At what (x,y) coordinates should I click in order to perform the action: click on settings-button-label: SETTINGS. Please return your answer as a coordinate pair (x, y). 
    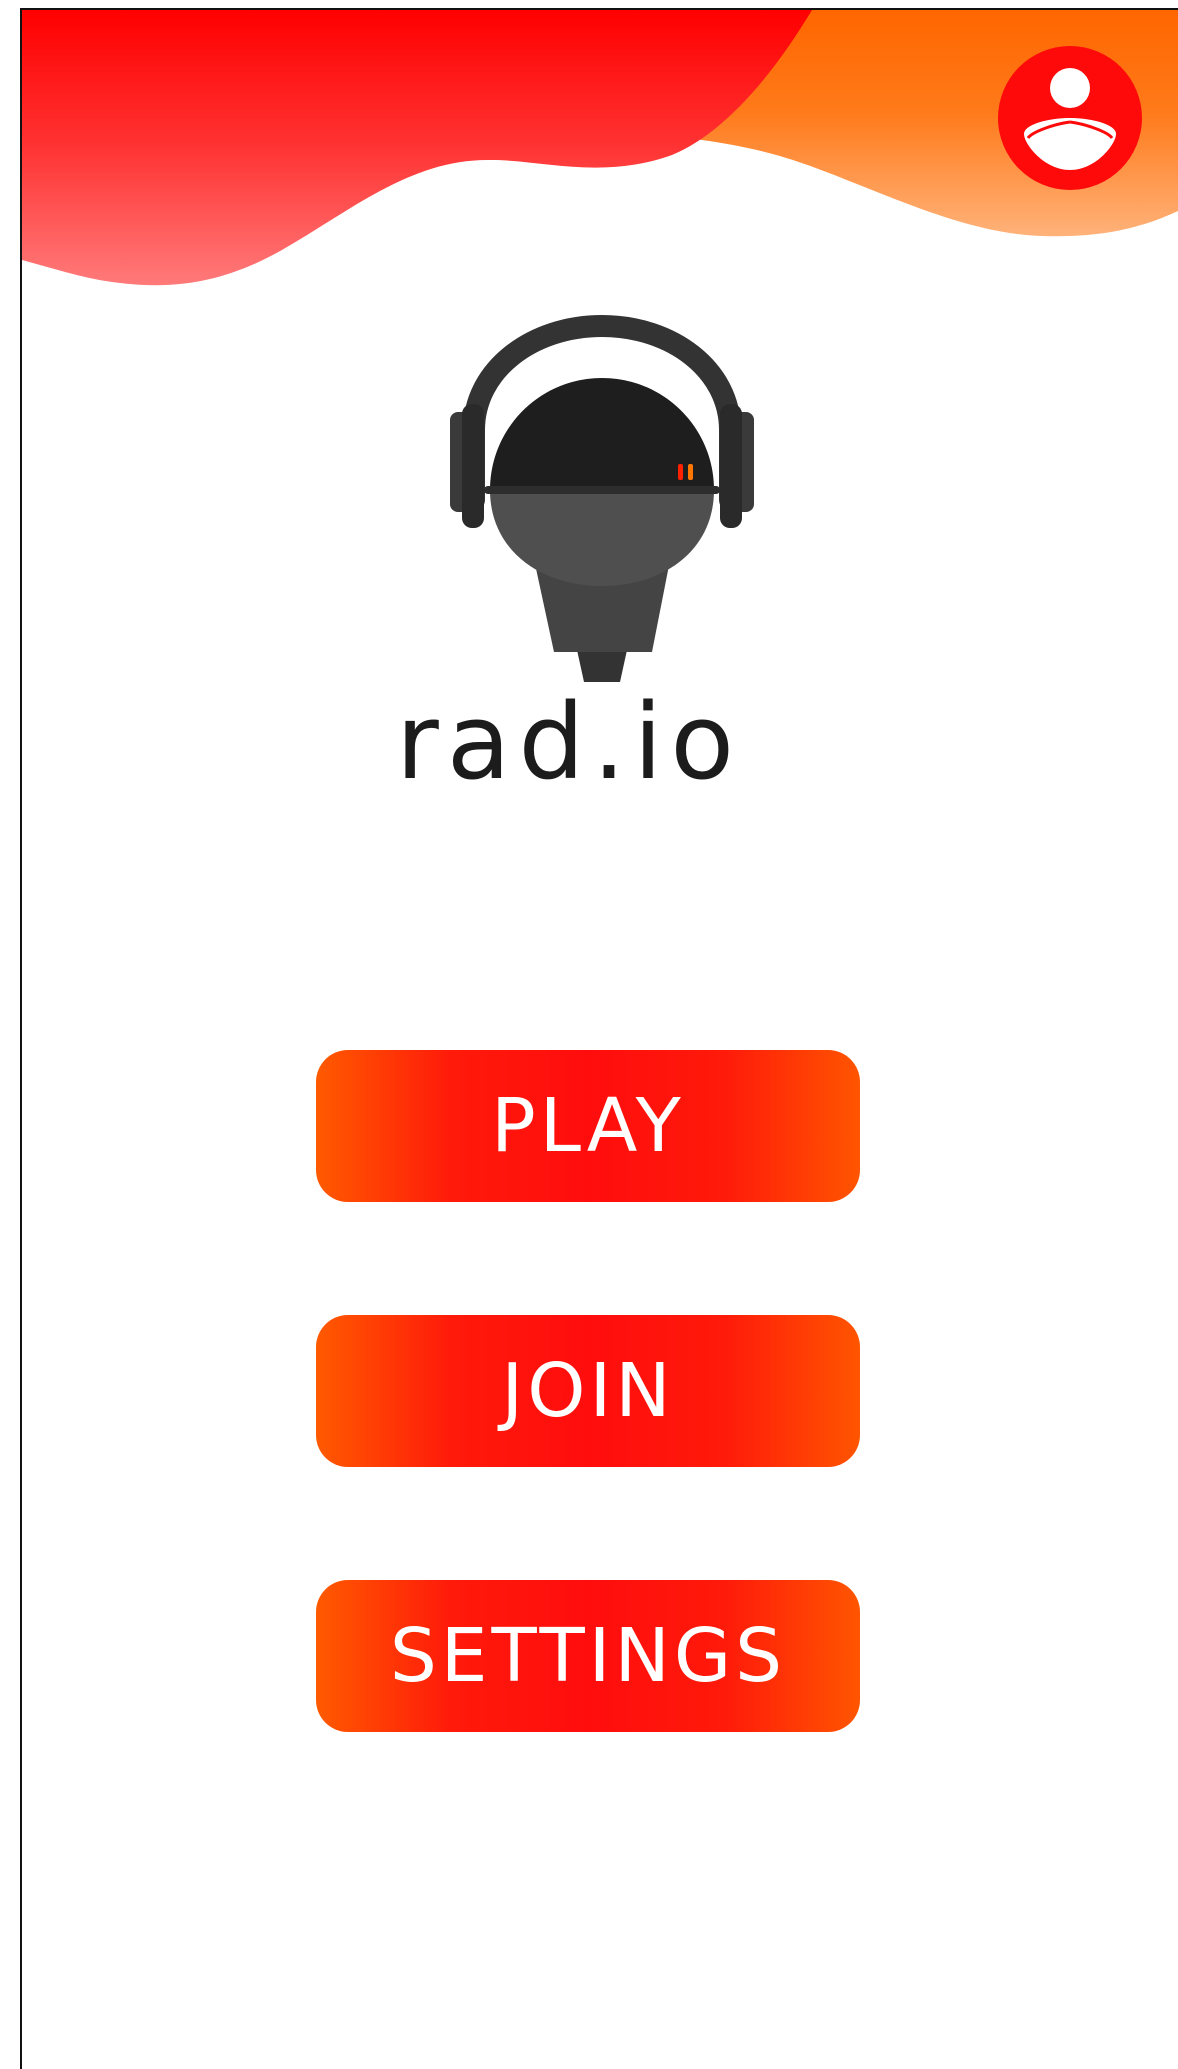
    Looking at the image, I should click on (588, 1656).